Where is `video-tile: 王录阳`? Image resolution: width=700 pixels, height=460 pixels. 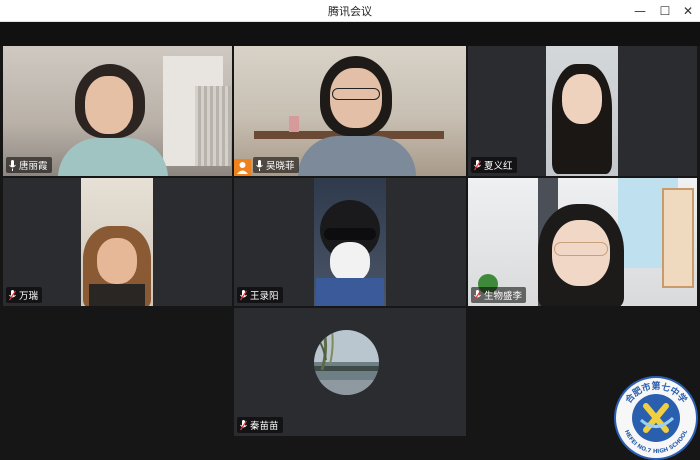 video-tile: 王录阳 is located at coordinates (350, 242).